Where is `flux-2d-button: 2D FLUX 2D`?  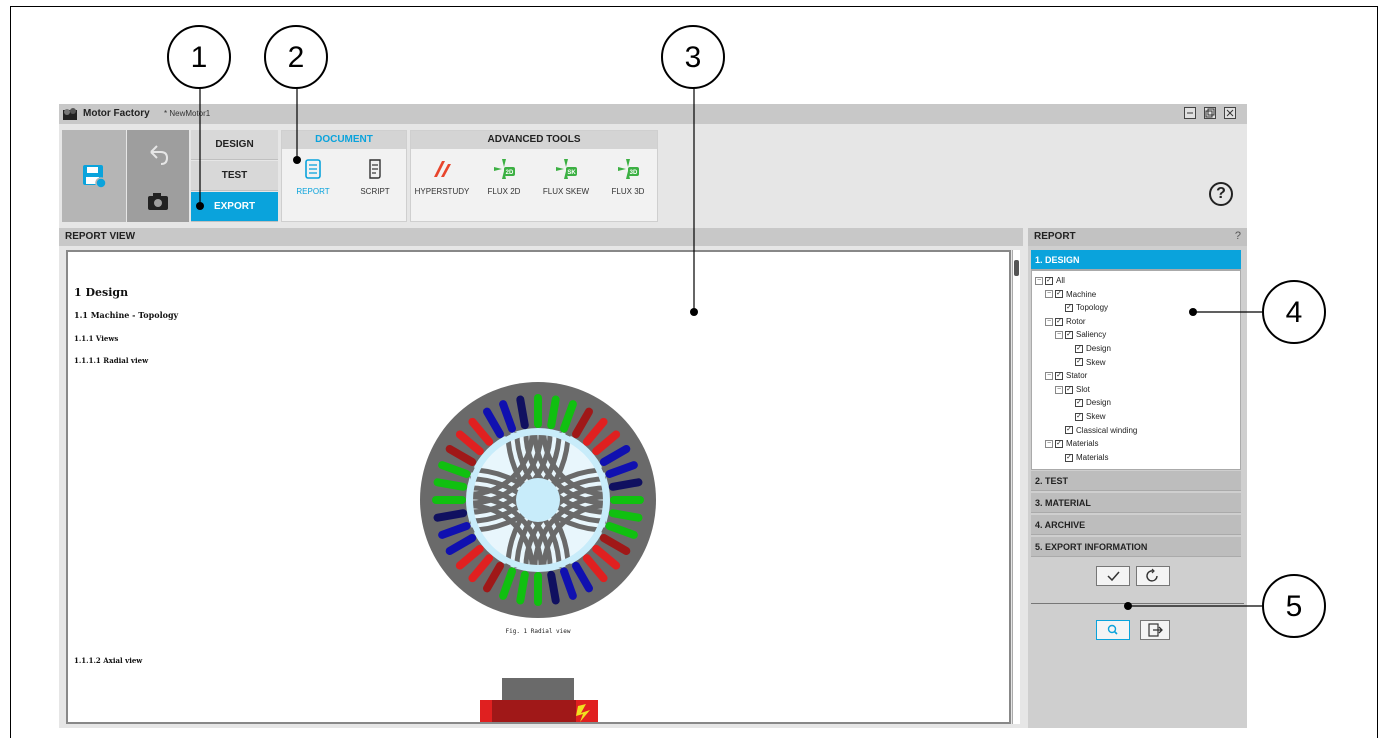 flux-2d-button: 2D FLUX 2D is located at coordinates (504, 176).